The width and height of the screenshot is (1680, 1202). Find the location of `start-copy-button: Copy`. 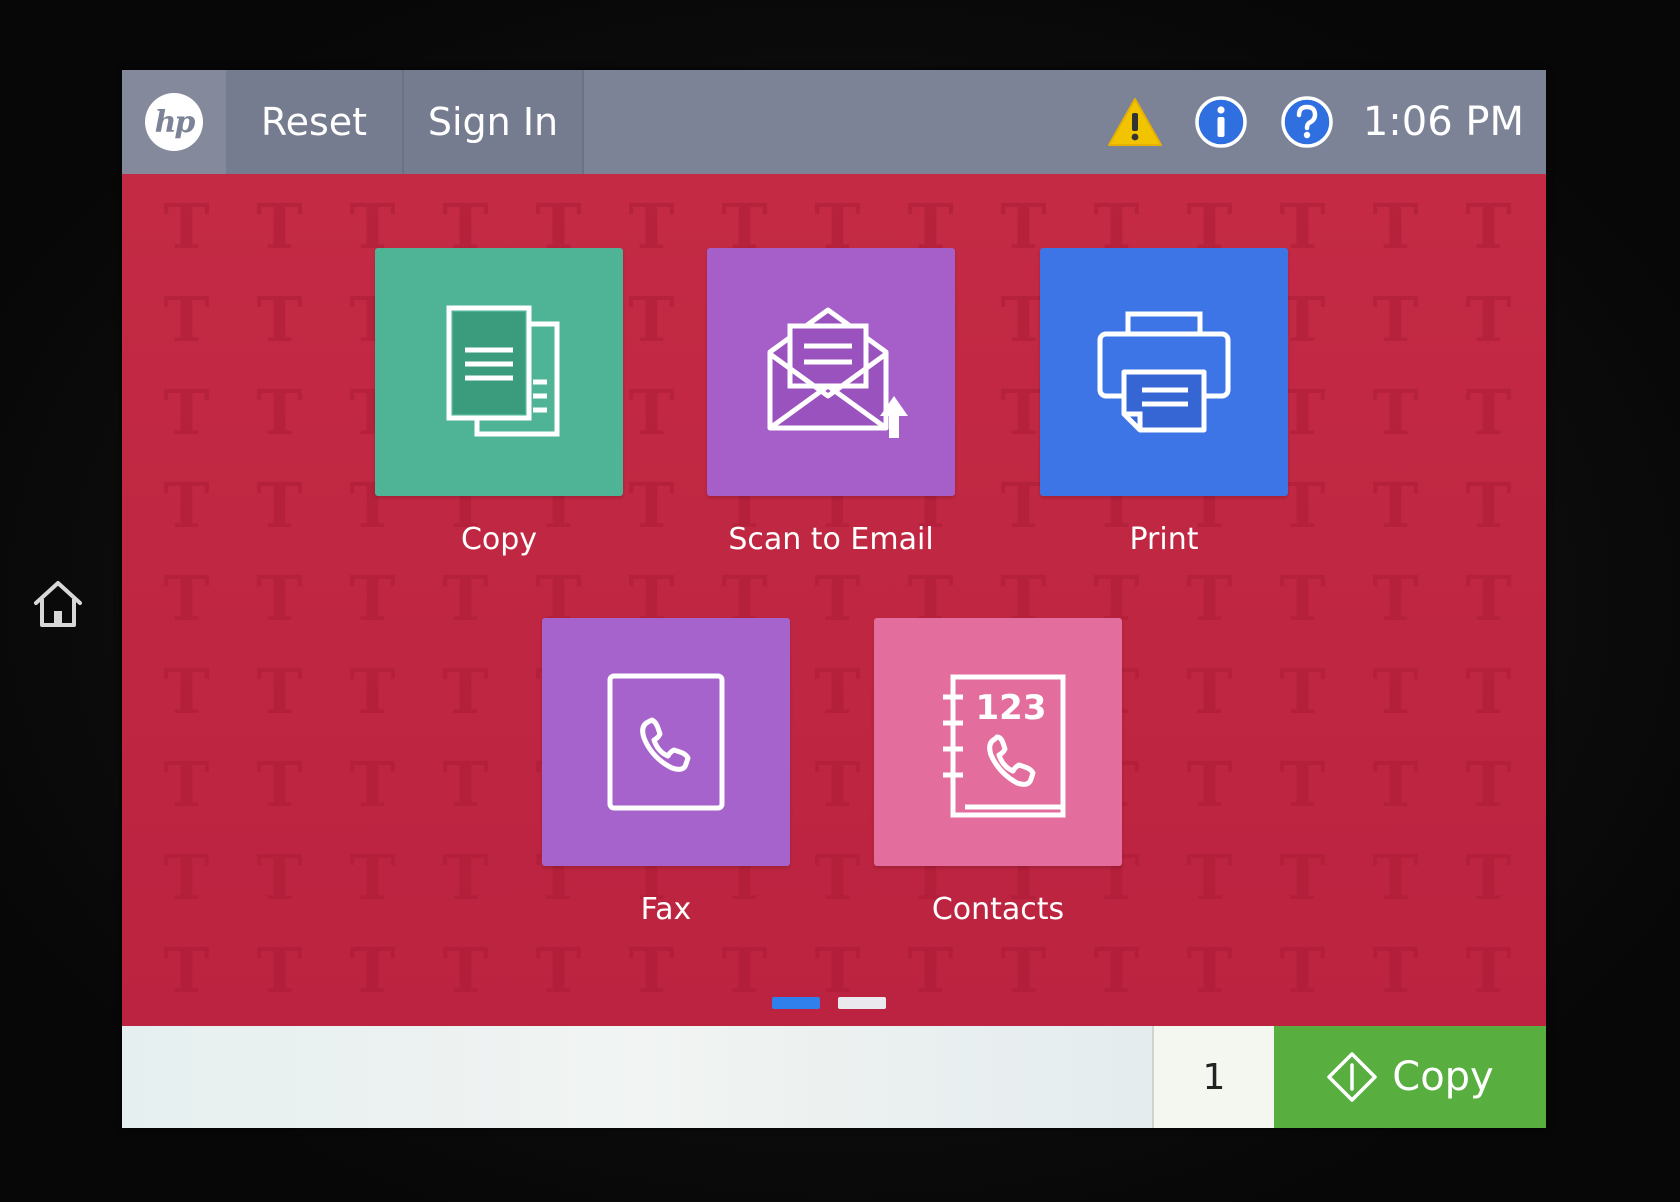

start-copy-button: Copy is located at coordinates (1410, 1077).